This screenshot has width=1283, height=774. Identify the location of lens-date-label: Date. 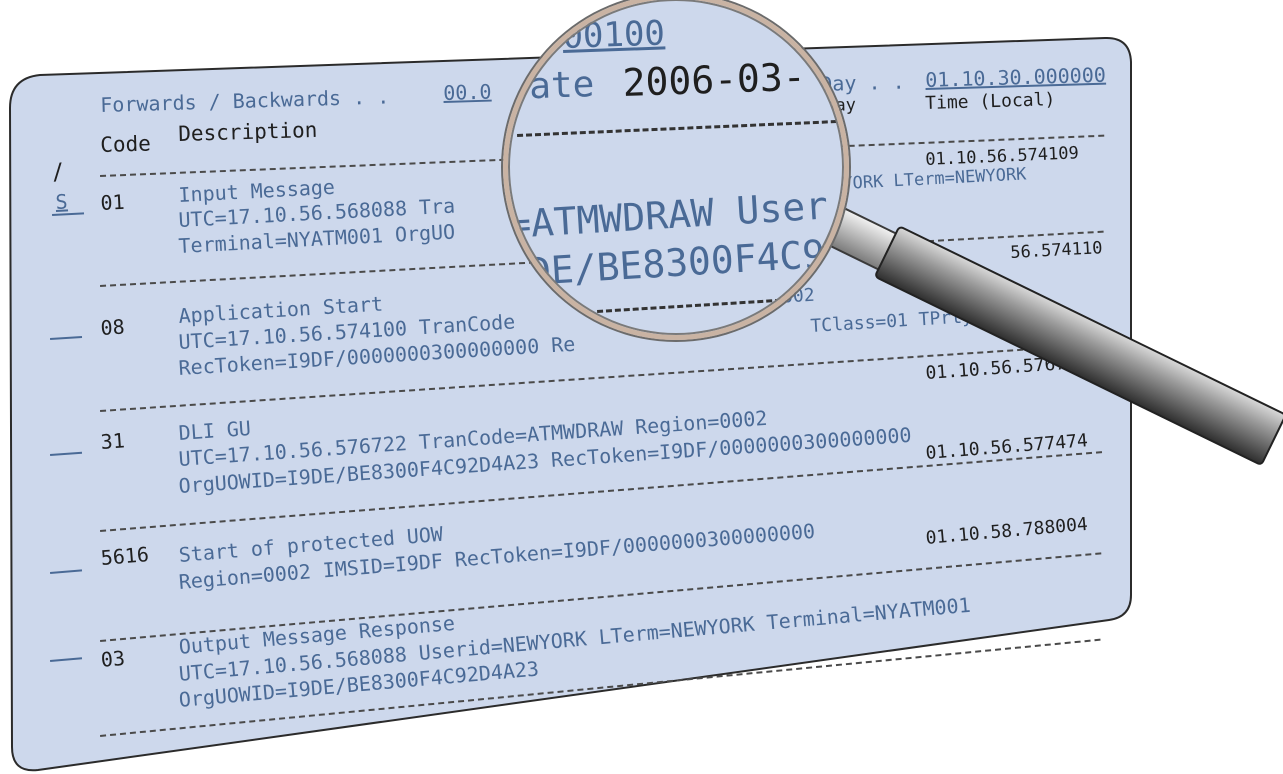
(551, 85).